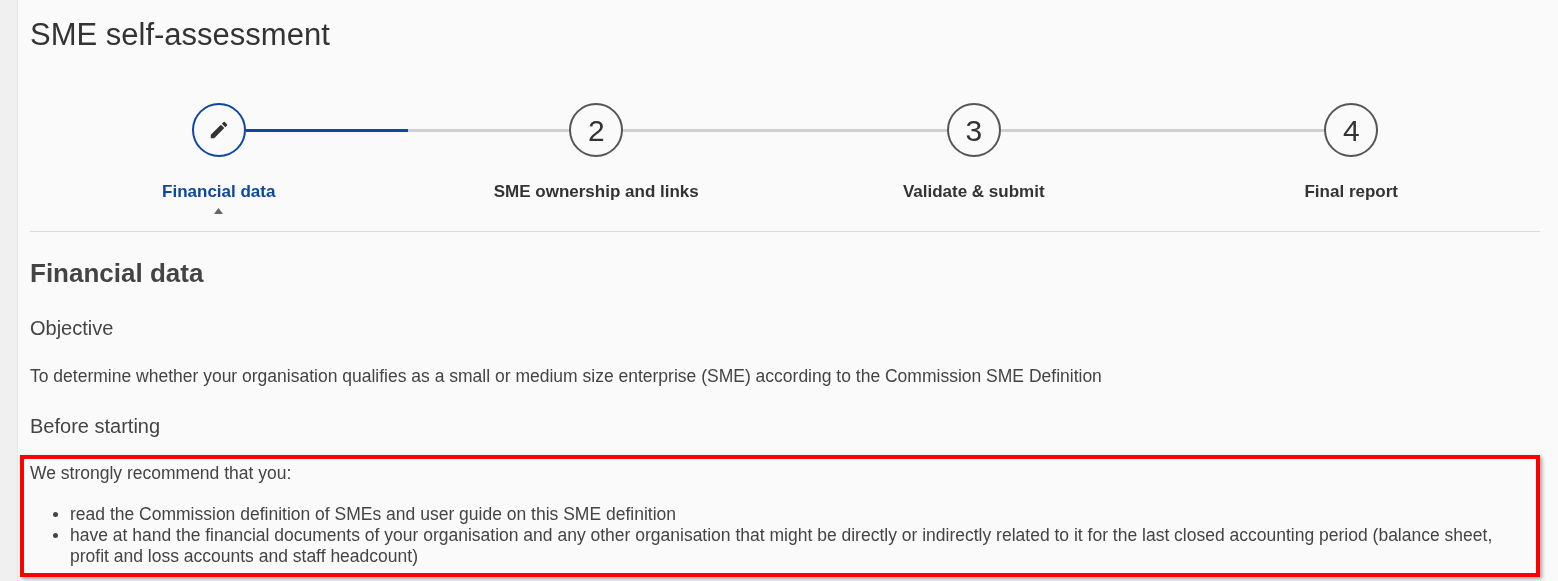 The width and height of the screenshot is (1558, 581). Describe the element at coordinates (1351, 192) in the screenshot. I see `step-label: Final report` at that location.